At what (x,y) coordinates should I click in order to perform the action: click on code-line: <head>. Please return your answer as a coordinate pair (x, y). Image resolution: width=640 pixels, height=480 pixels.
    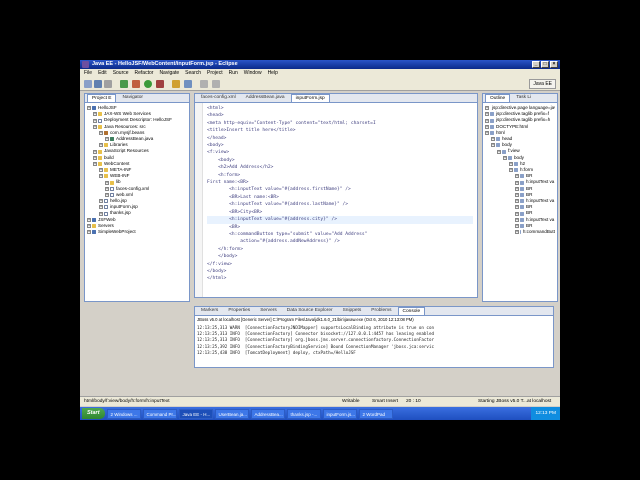
    Looking at the image, I should click on (340, 115).